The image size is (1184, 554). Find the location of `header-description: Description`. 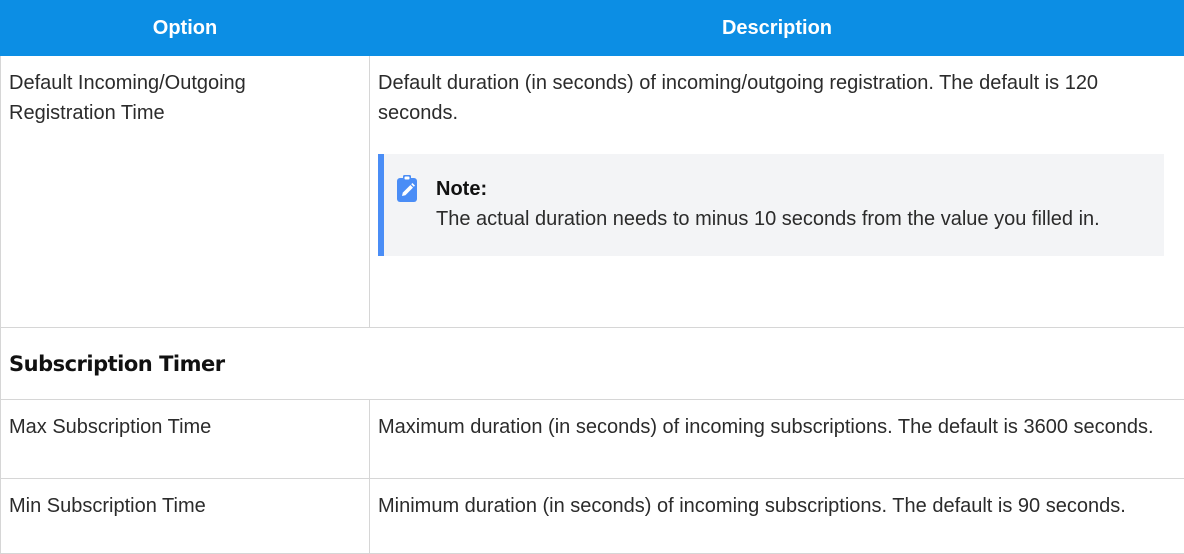

header-description: Description is located at coordinates (776, 28).